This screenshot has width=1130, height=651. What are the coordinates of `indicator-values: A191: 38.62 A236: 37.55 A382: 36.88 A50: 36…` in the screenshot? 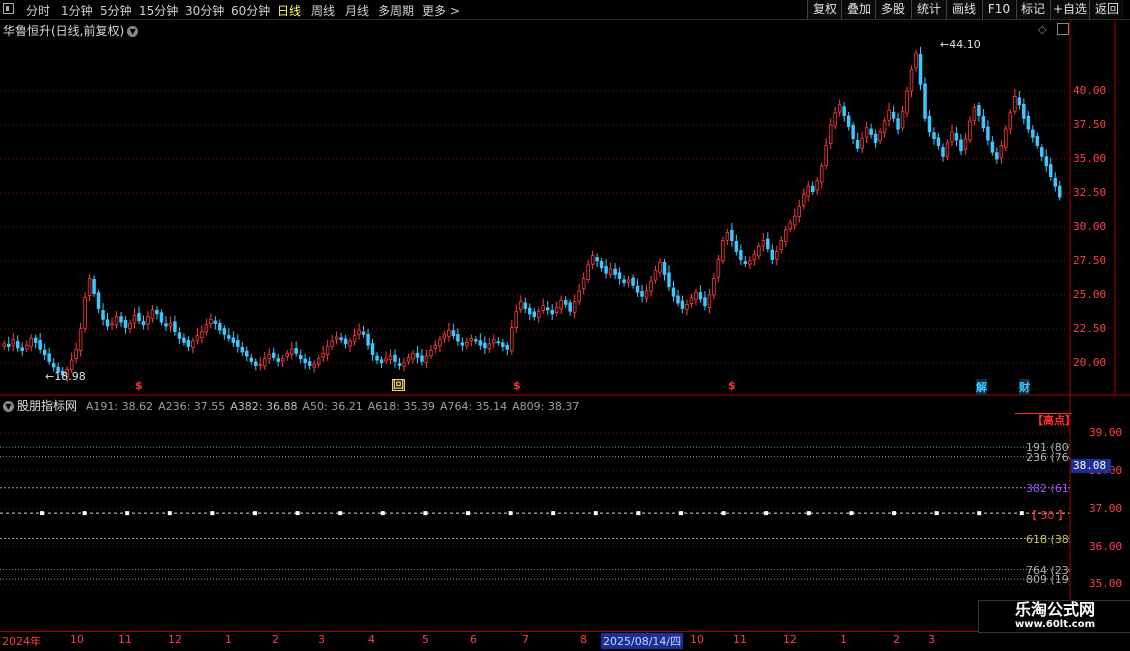 It's located at (330, 406).